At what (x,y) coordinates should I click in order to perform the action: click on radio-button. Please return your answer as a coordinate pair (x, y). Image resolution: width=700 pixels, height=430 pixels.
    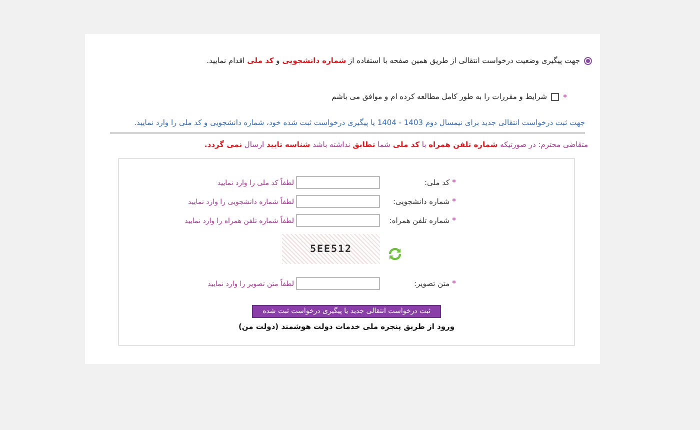
    Looking at the image, I should click on (588, 61).